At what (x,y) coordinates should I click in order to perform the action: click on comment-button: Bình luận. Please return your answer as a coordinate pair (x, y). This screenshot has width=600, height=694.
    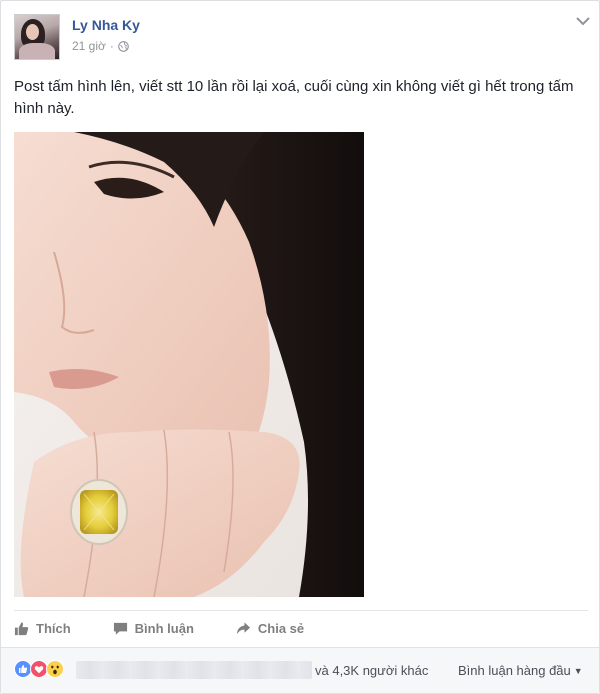
    Looking at the image, I should click on (153, 628).